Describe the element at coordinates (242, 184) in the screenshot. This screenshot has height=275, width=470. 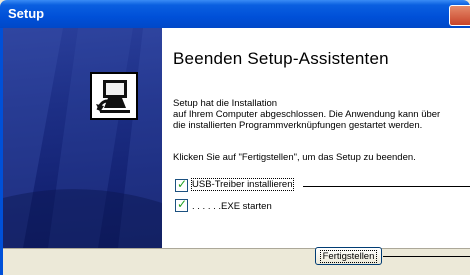
I see `usb-driver-label: USB-Treiber installieren` at that location.